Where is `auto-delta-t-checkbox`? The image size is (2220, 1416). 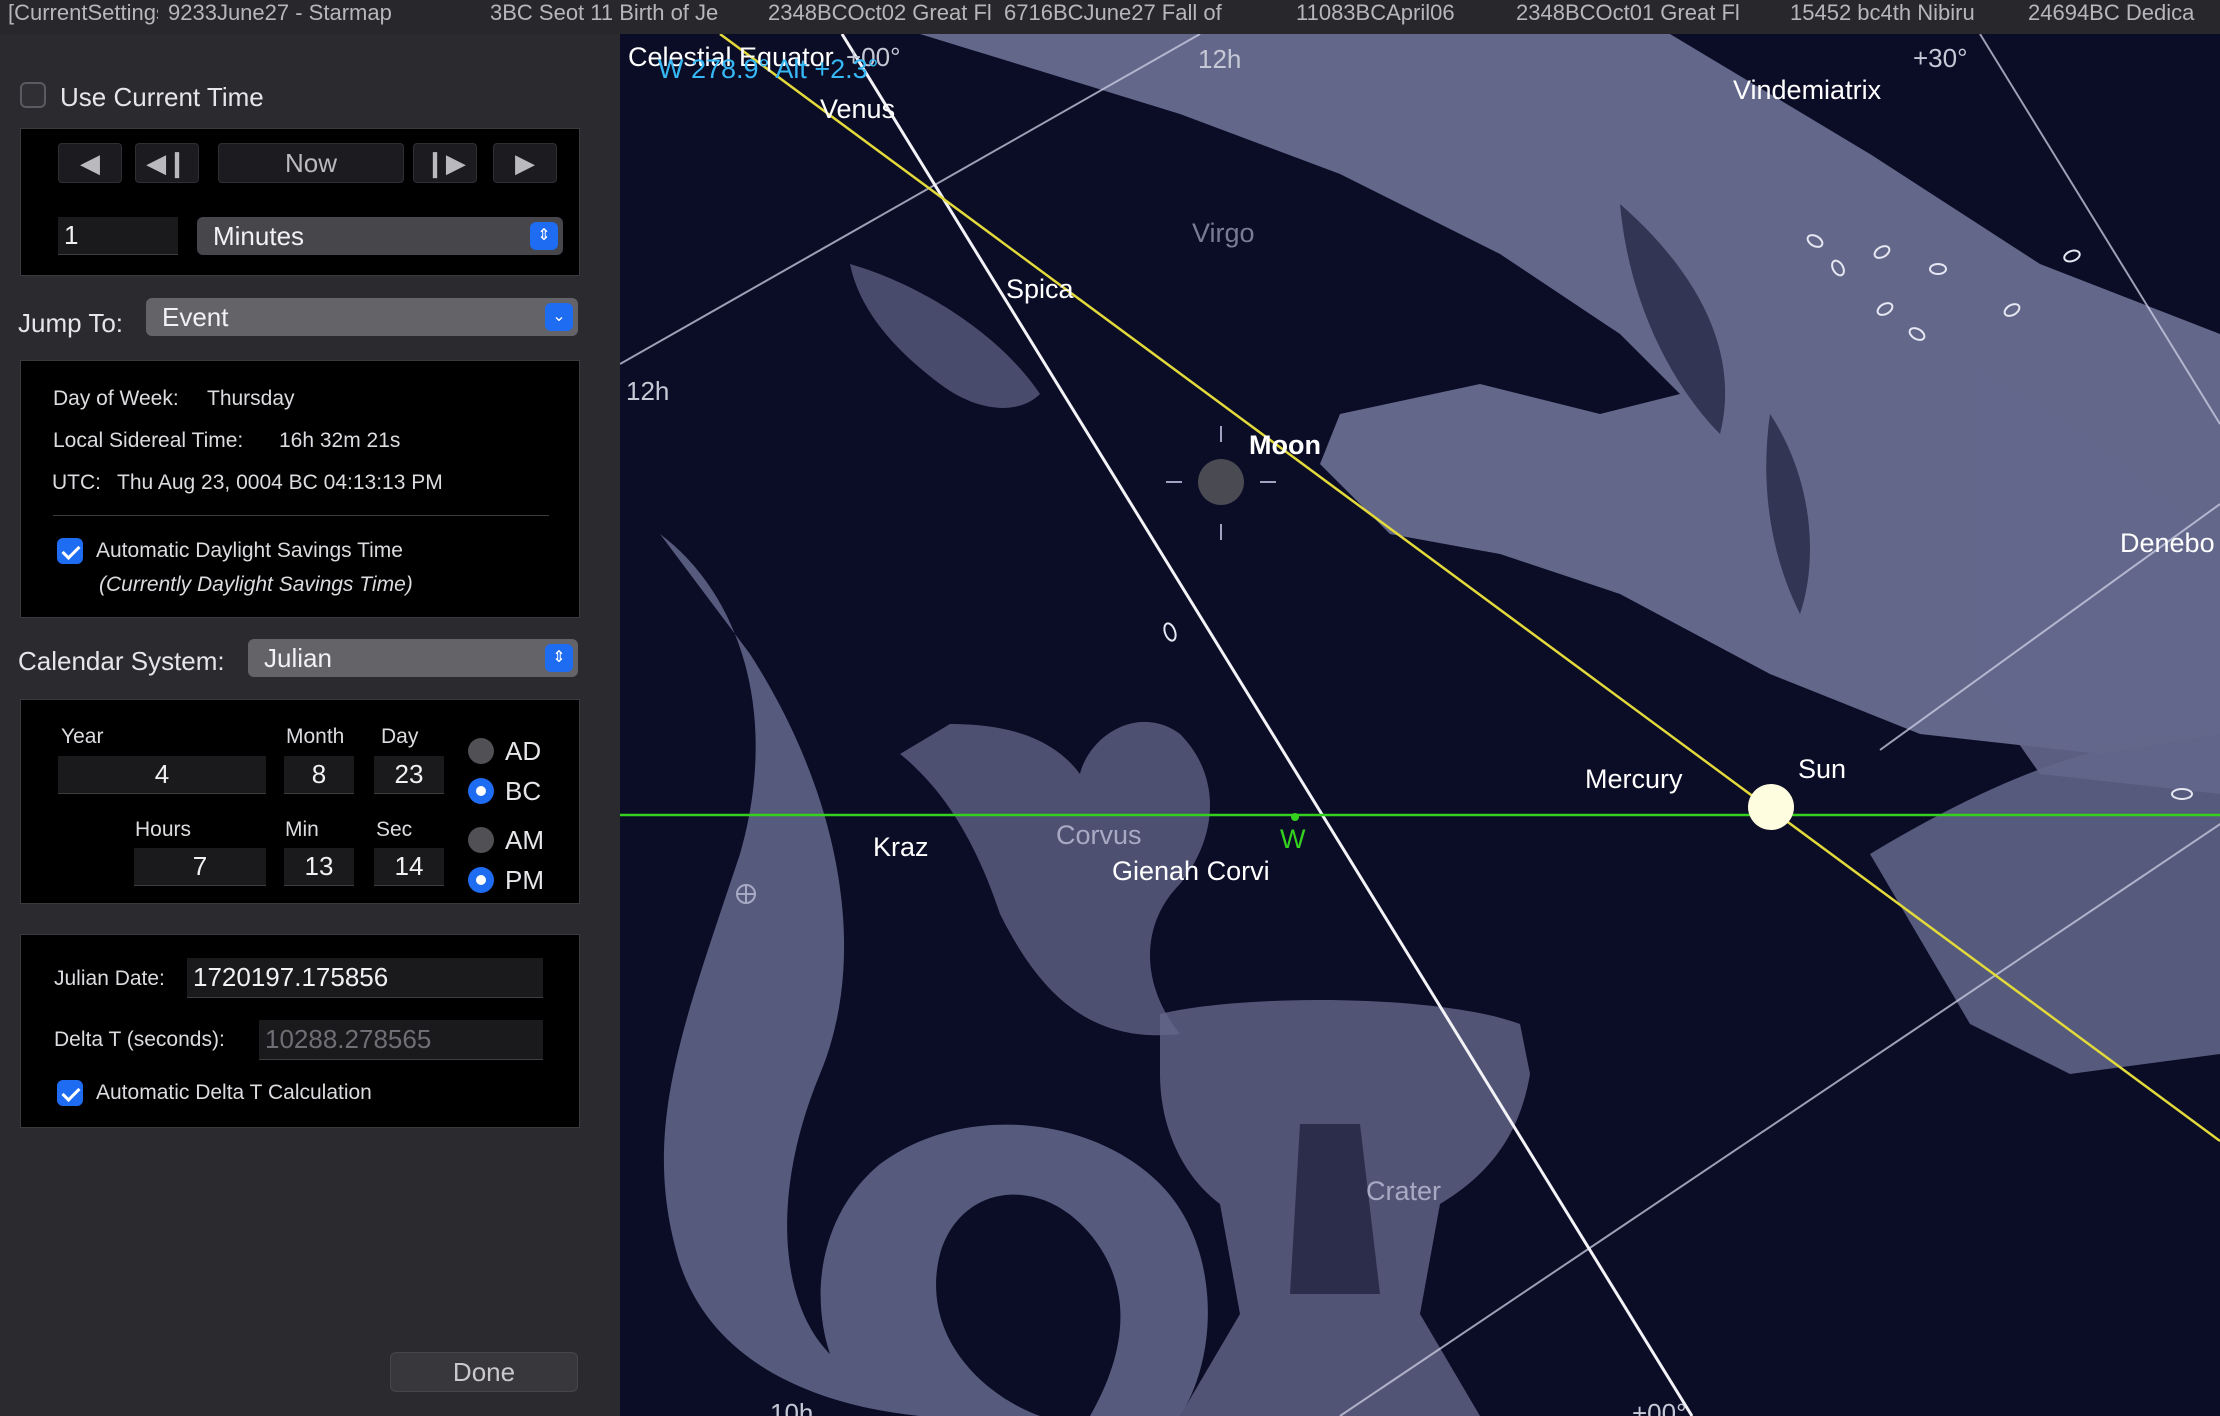 auto-delta-t-checkbox is located at coordinates (70, 1093).